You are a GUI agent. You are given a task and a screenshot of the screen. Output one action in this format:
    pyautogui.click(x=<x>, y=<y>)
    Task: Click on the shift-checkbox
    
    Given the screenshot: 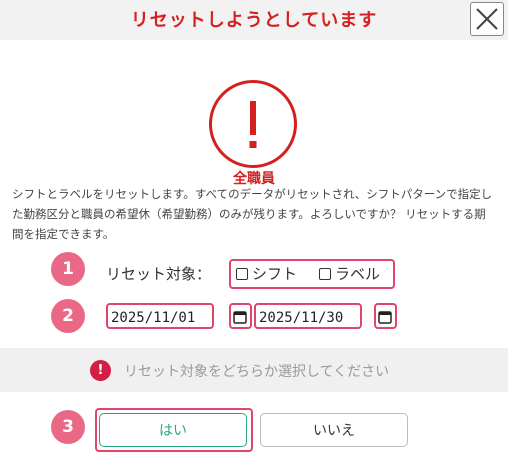 What is the action you would take?
    pyautogui.click(x=242, y=273)
    